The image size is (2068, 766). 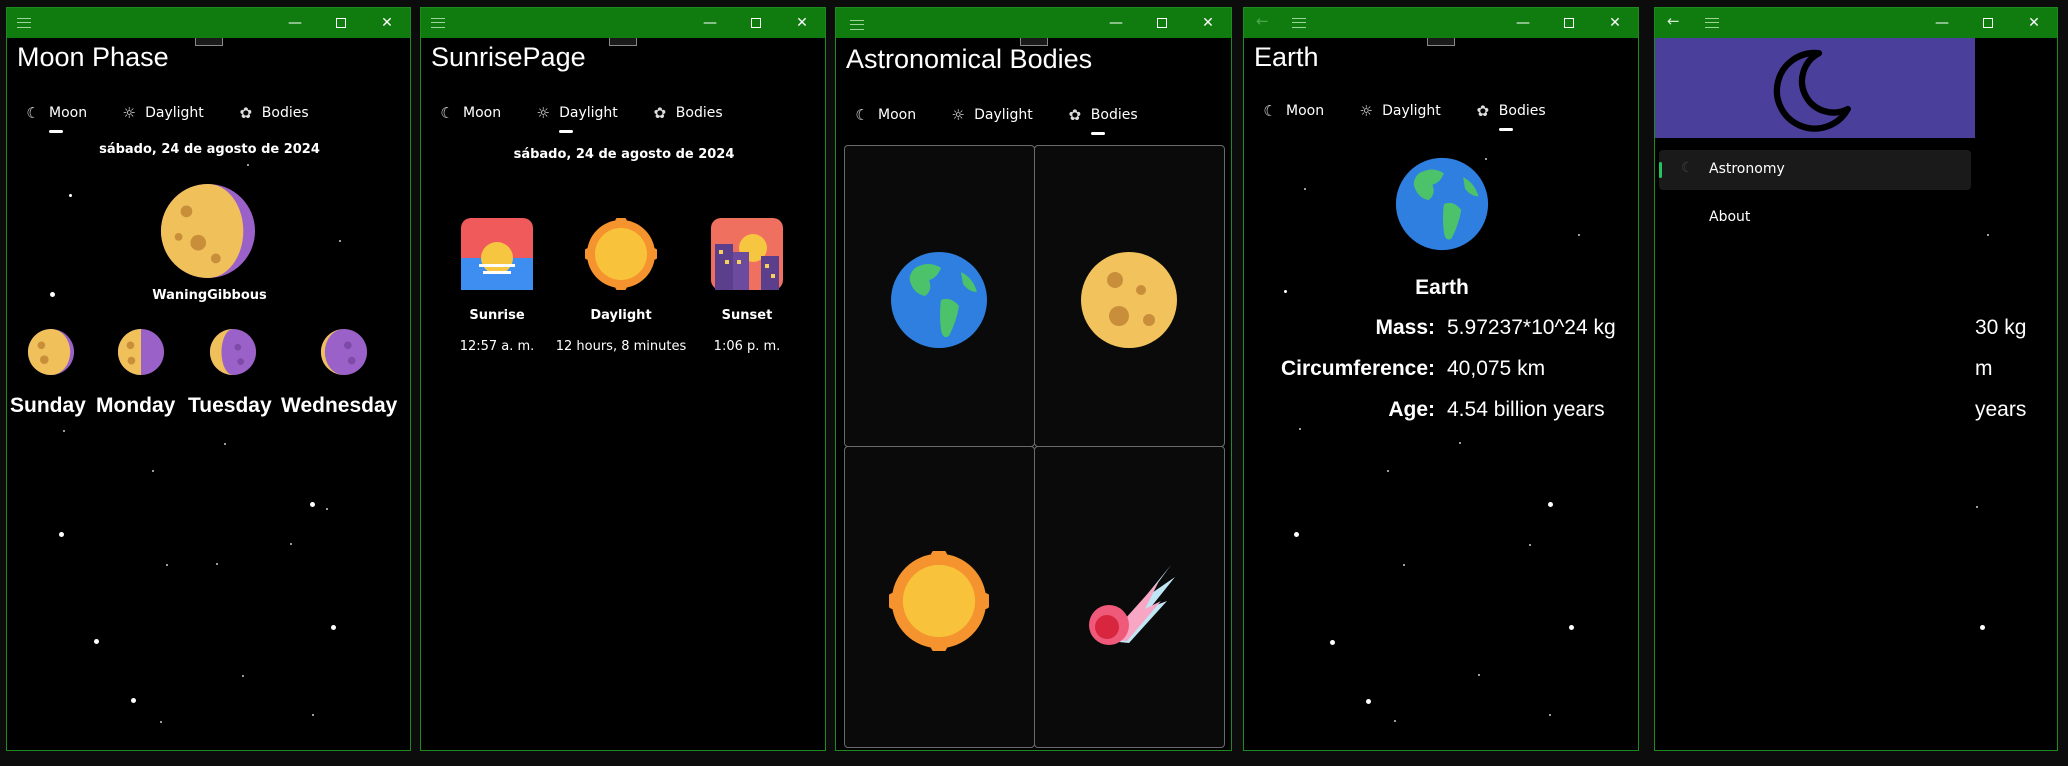 I want to click on nav-item-label: Astronomy, so click(x=1747, y=169).